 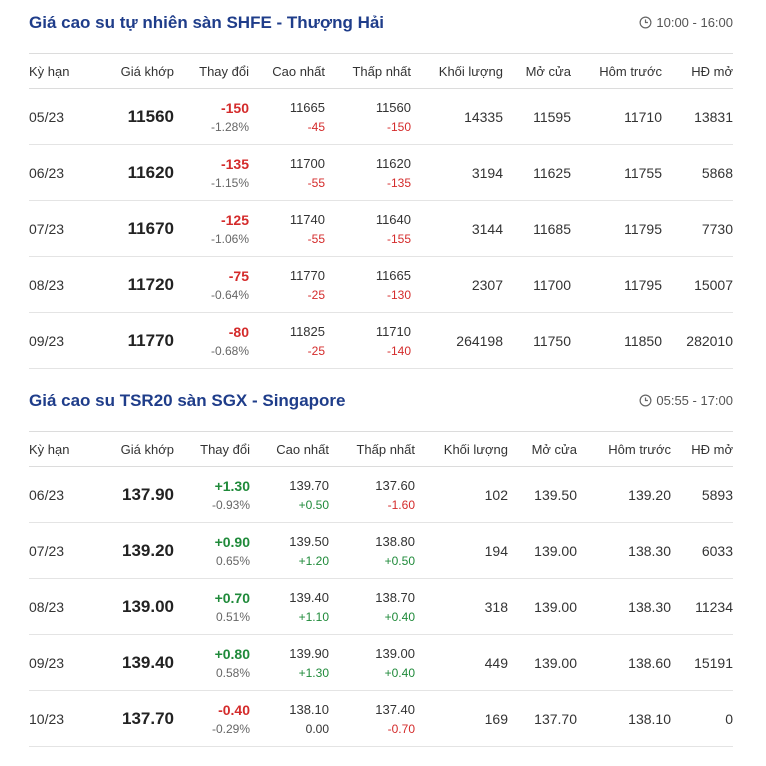 What do you see at coordinates (212, 550) in the screenshot?
I see `change-cell: +0.90 0.65%` at bounding box center [212, 550].